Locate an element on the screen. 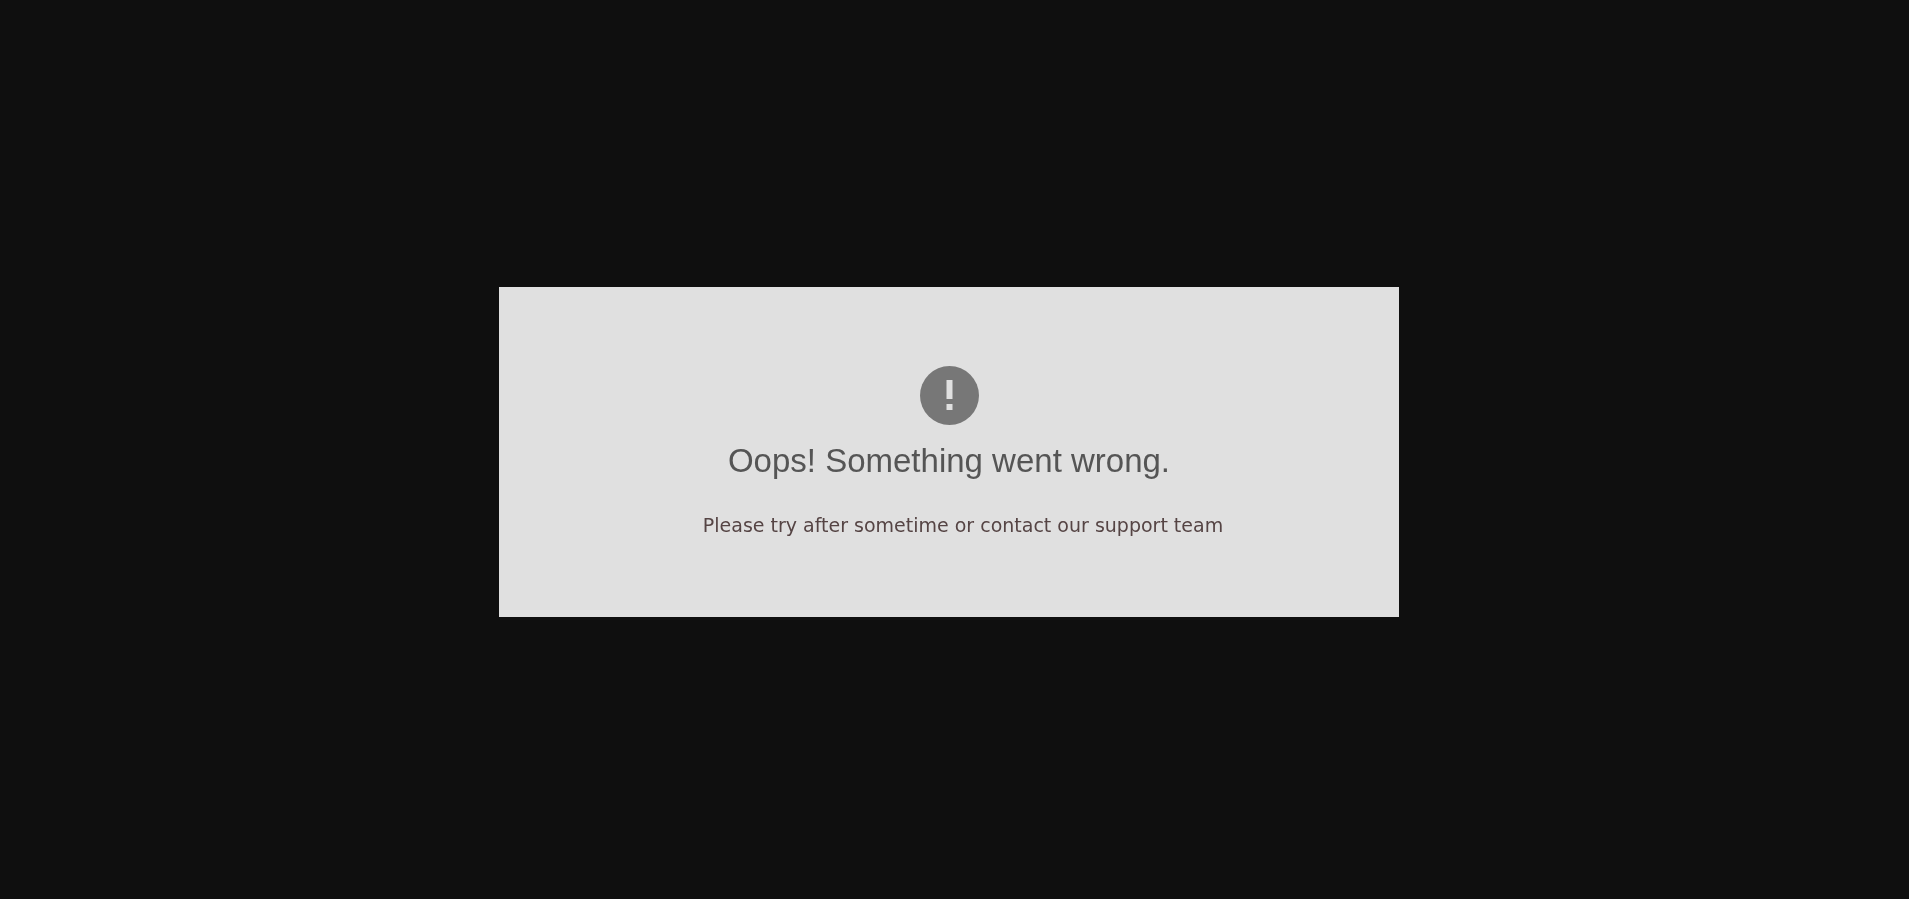 This screenshot has width=1909, height=899. error-message: Please try after sometime or contact our support team is located at coordinates (963, 525).